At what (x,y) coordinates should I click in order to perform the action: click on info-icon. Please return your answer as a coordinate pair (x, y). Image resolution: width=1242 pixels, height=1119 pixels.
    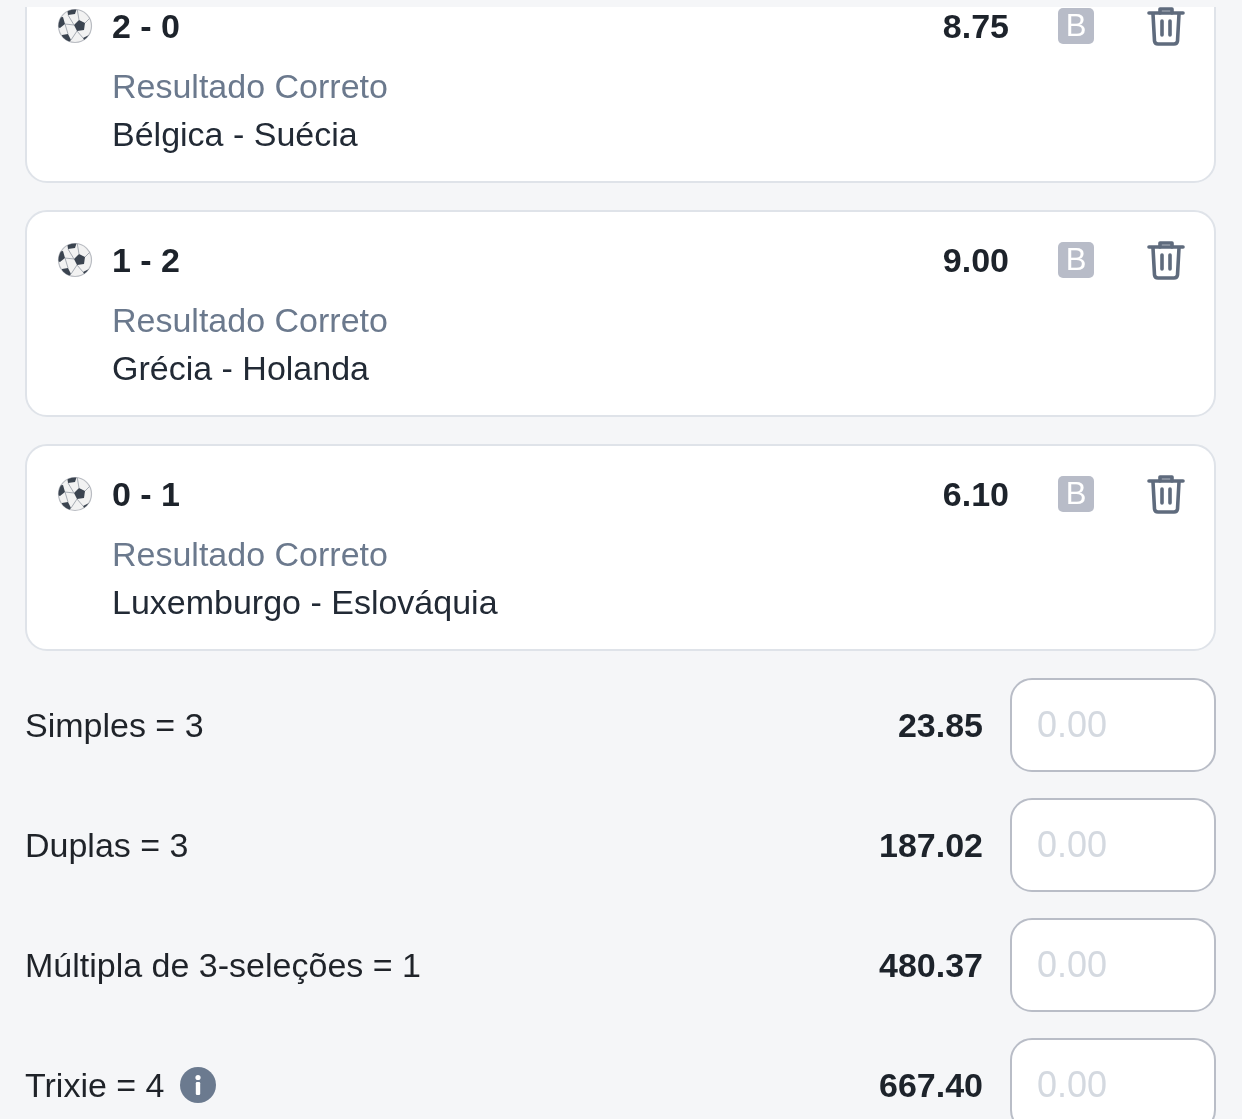
    Looking at the image, I should click on (197, 1085).